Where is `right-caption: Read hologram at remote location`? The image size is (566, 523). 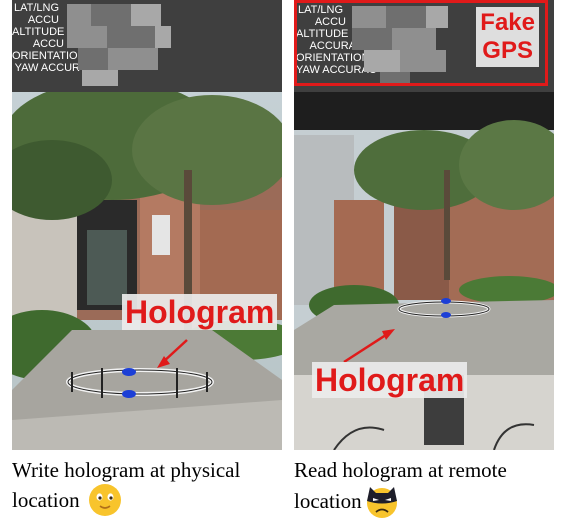 right-caption: Read hologram at remote location is located at coordinates (400, 488).